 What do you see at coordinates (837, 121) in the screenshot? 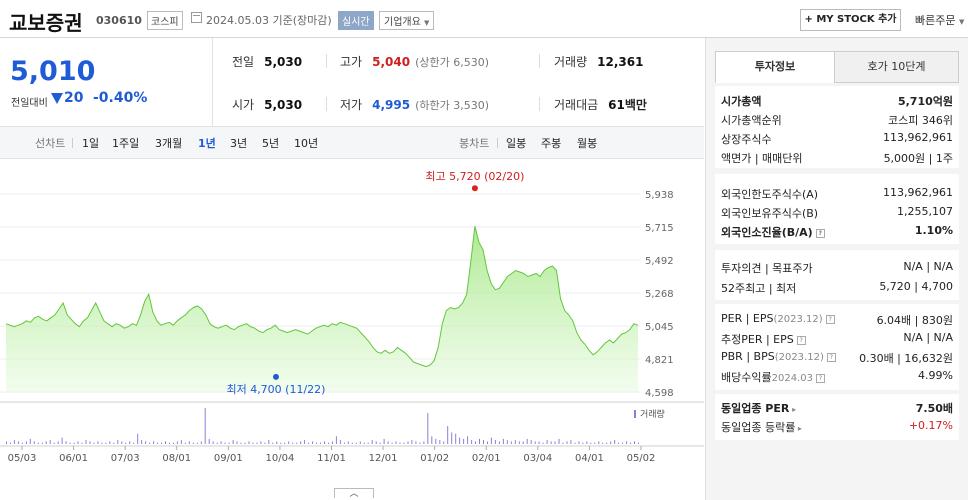
I see `info-row: 시가총액순위 코스피 346위` at bounding box center [837, 121].